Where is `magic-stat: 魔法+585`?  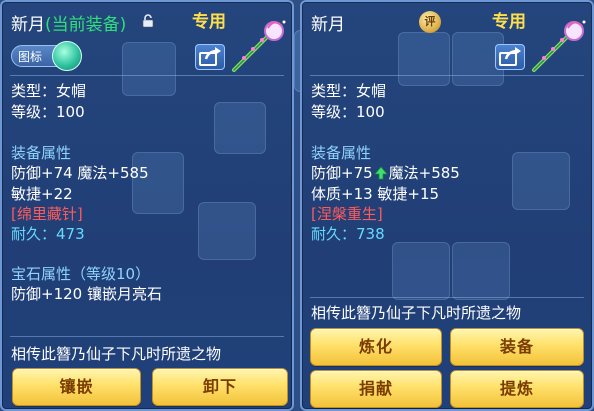 magic-stat: 魔法+585 is located at coordinates (424, 173).